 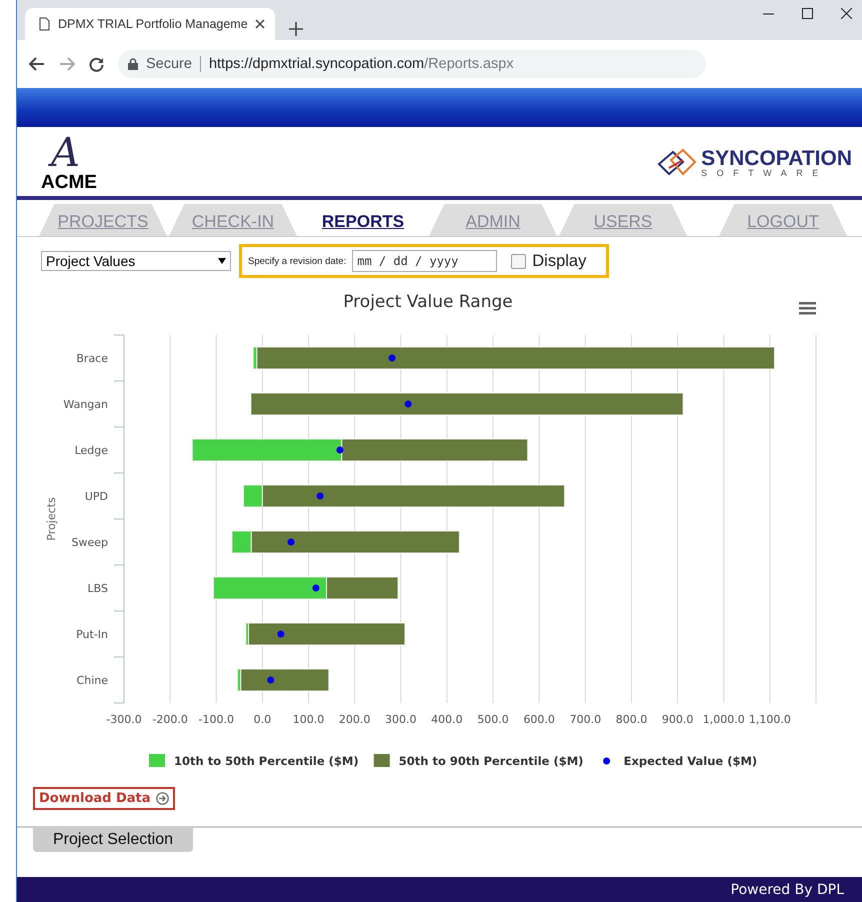 What do you see at coordinates (807, 13) in the screenshot?
I see `maximize-icon` at bounding box center [807, 13].